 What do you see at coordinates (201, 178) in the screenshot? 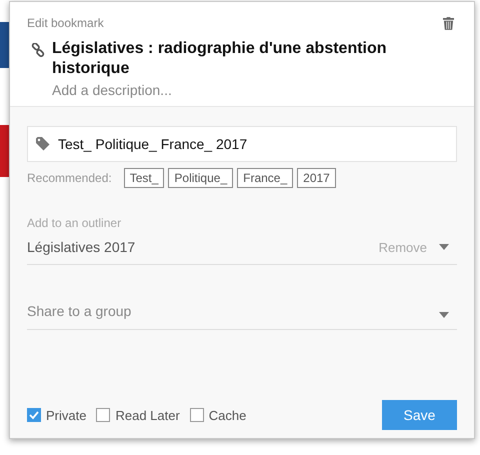
I see `tag-chip: Politique_` at bounding box center [201, 178].